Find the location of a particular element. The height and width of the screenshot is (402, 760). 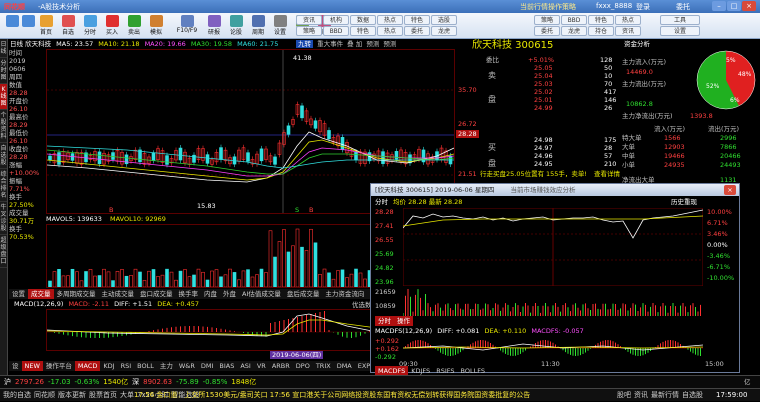

tool-overlay-a: 叠 is located at coordinates (350, 44).